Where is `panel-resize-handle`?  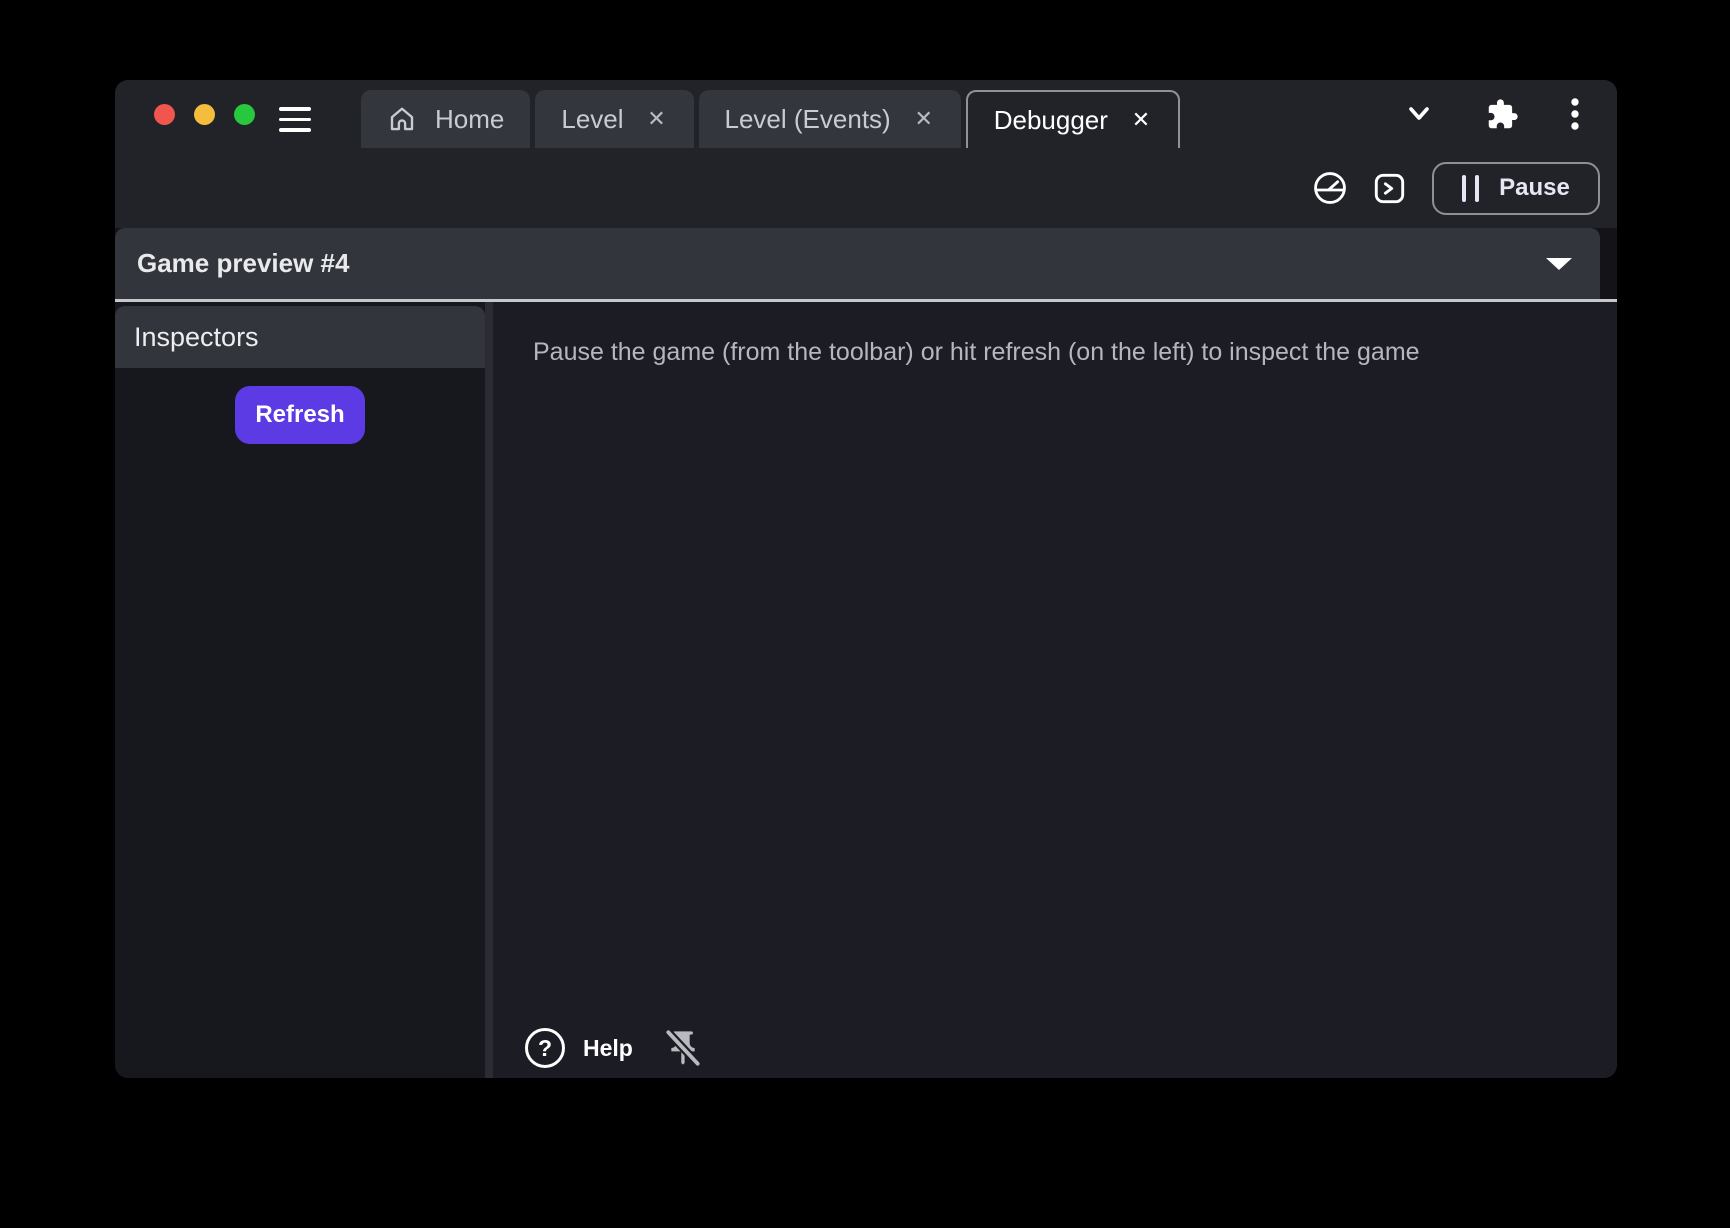 panel-resize-handle is located at coordinates (489, 690).